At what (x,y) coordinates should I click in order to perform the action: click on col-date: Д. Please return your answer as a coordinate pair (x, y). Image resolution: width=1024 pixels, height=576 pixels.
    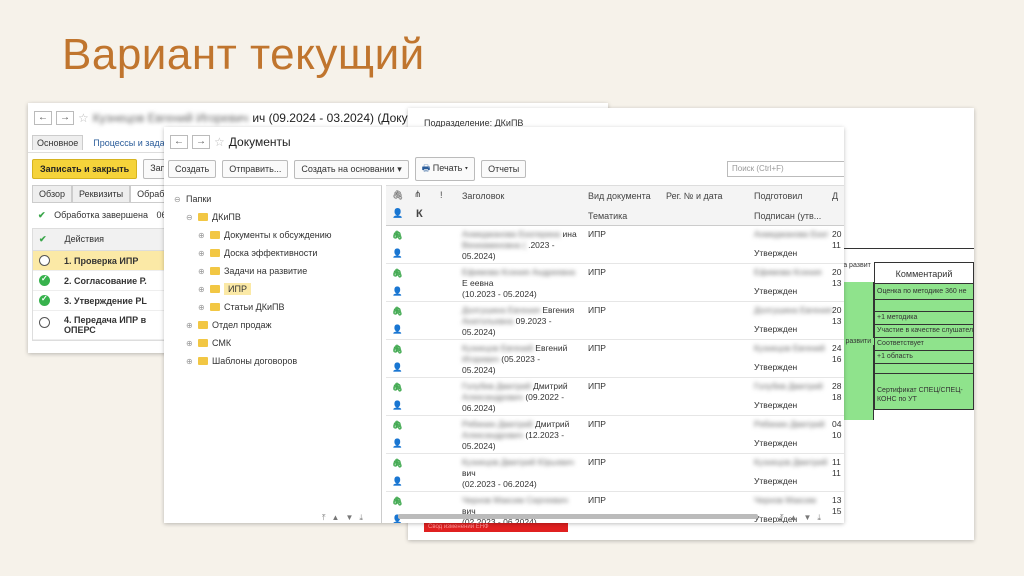
    Looking at the image, I should click on (835, 196).